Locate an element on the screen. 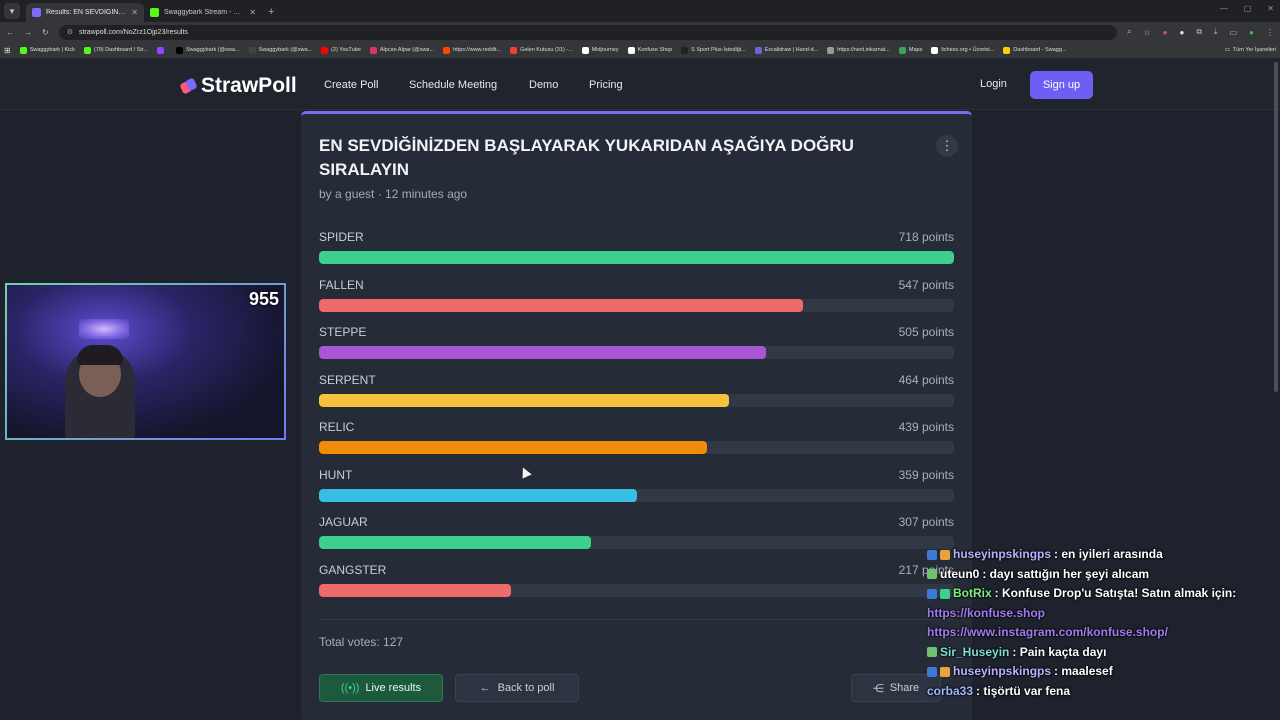 The height and width of the screenshot is (720, 1280). streamer-webcam: 955 is located at coordinates (145, 361).